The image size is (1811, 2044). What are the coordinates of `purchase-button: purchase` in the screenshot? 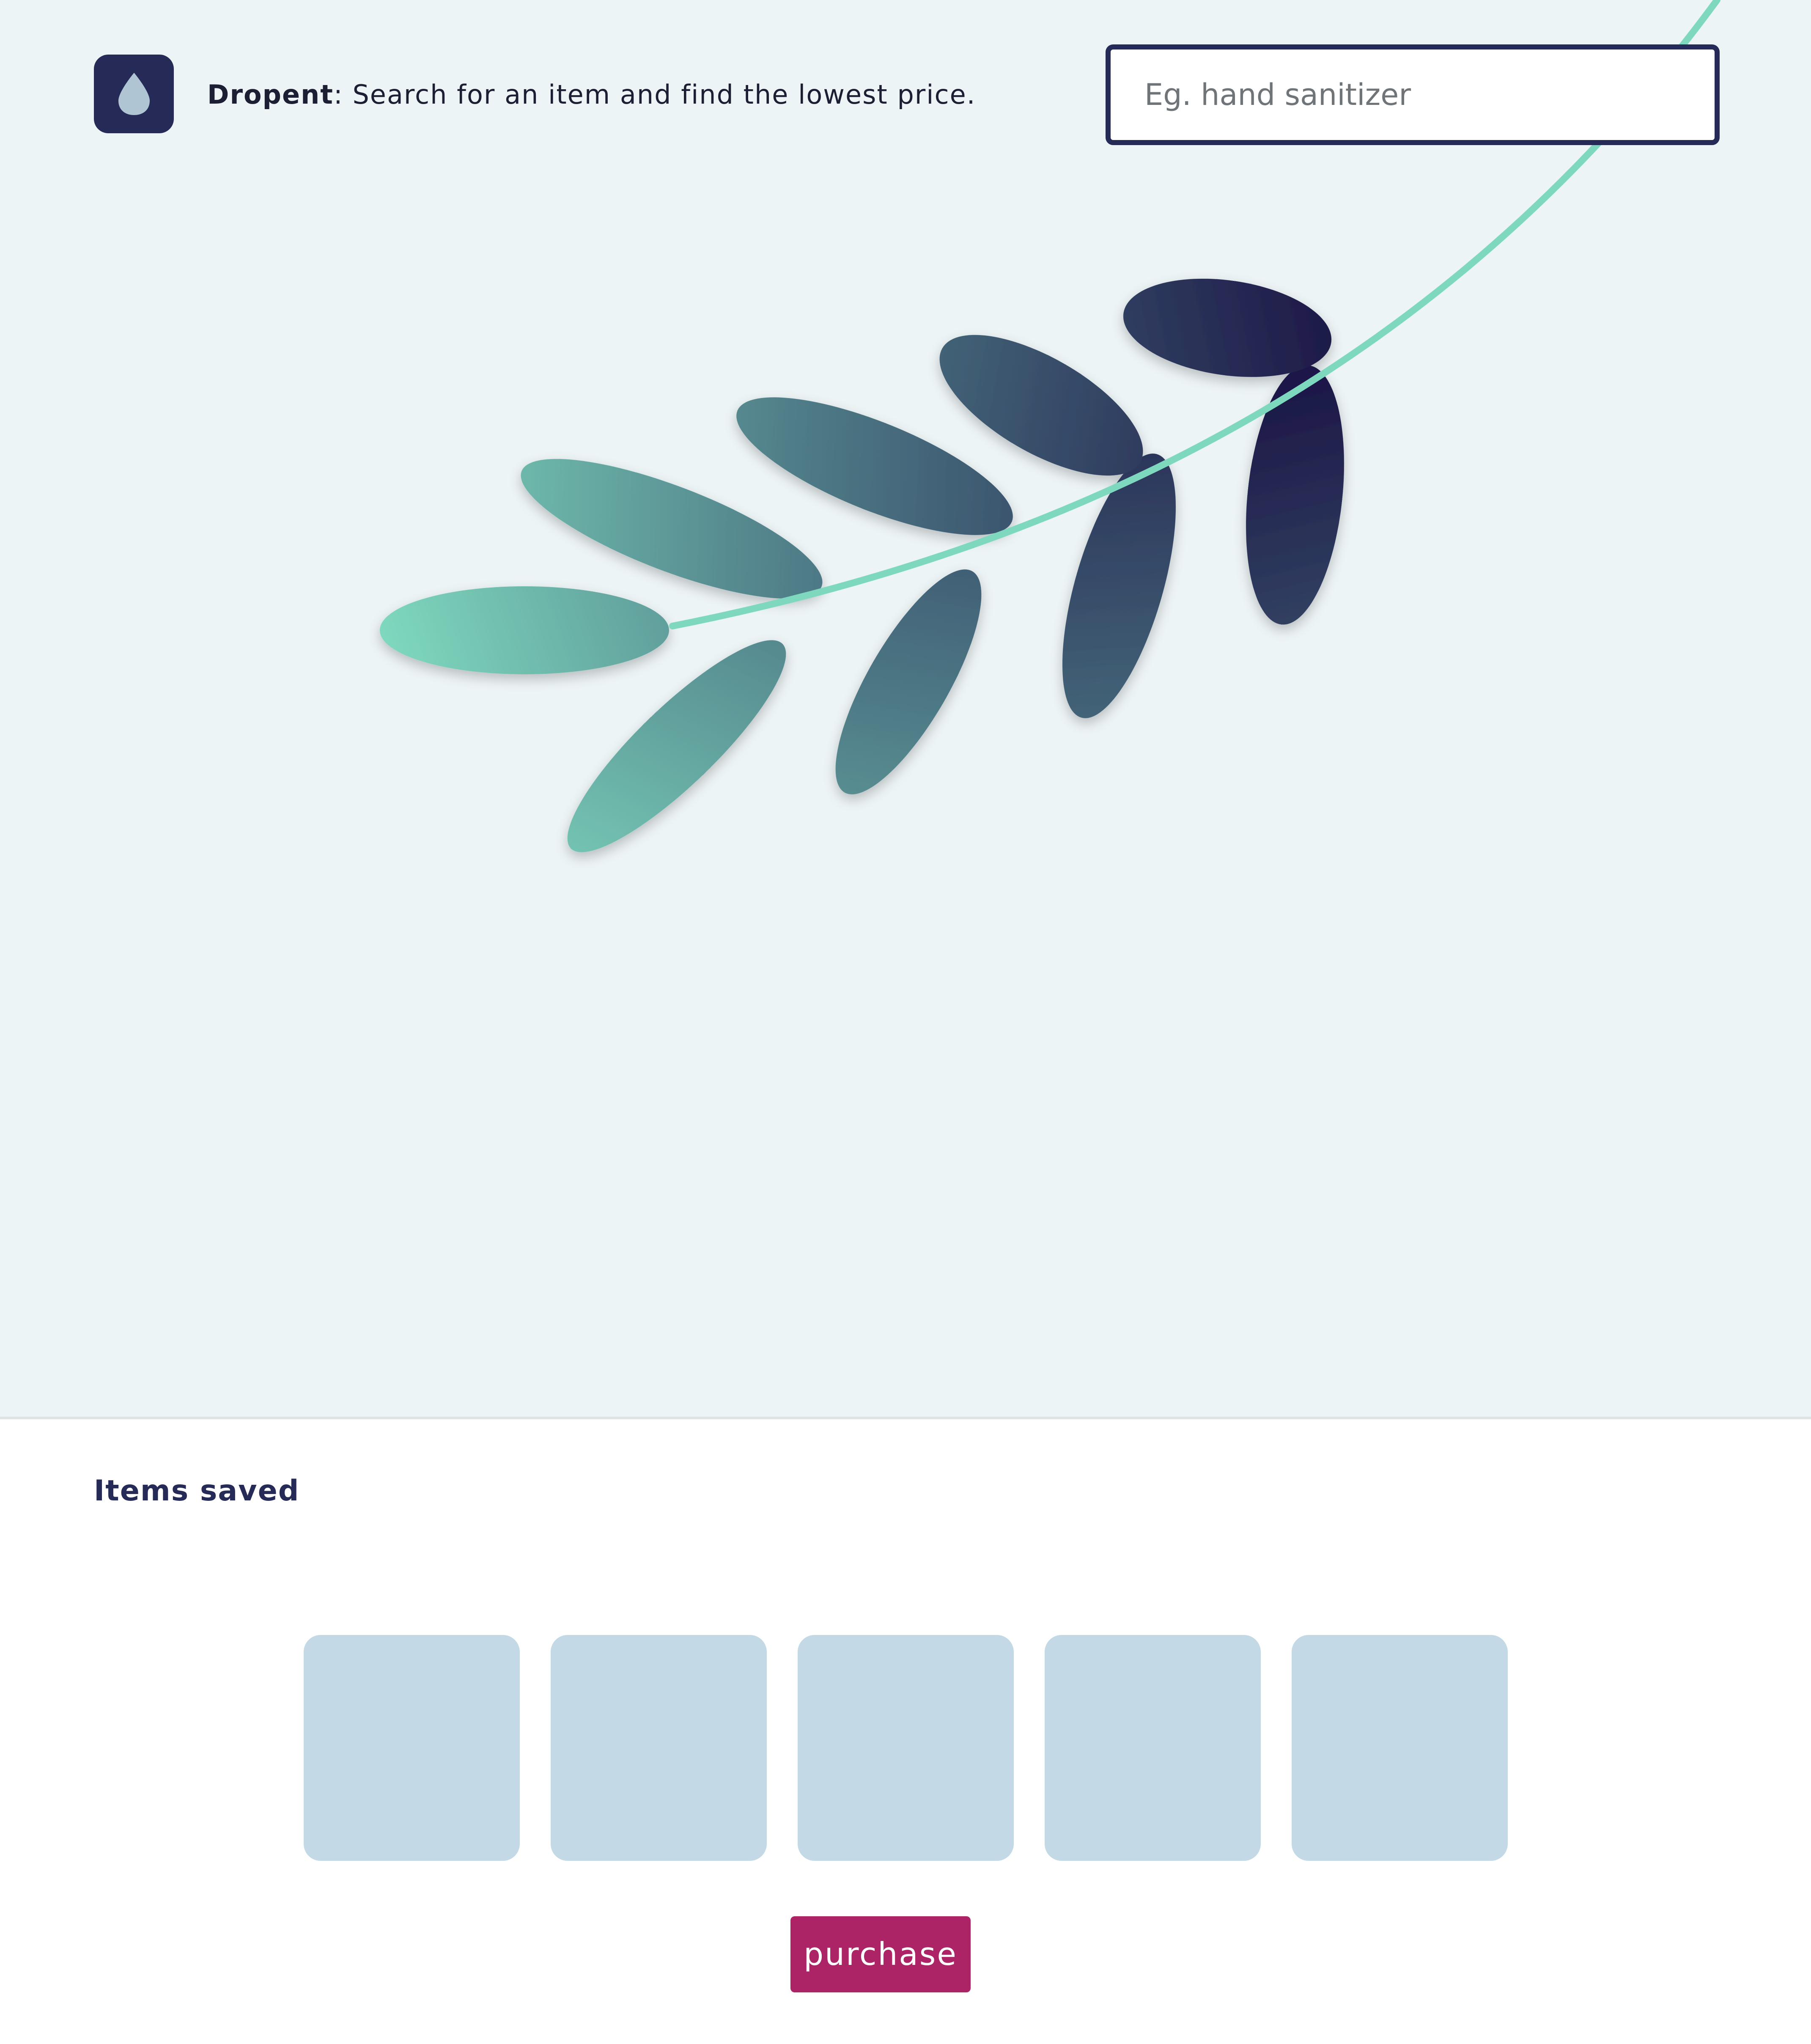 It's located at (880, 1954).